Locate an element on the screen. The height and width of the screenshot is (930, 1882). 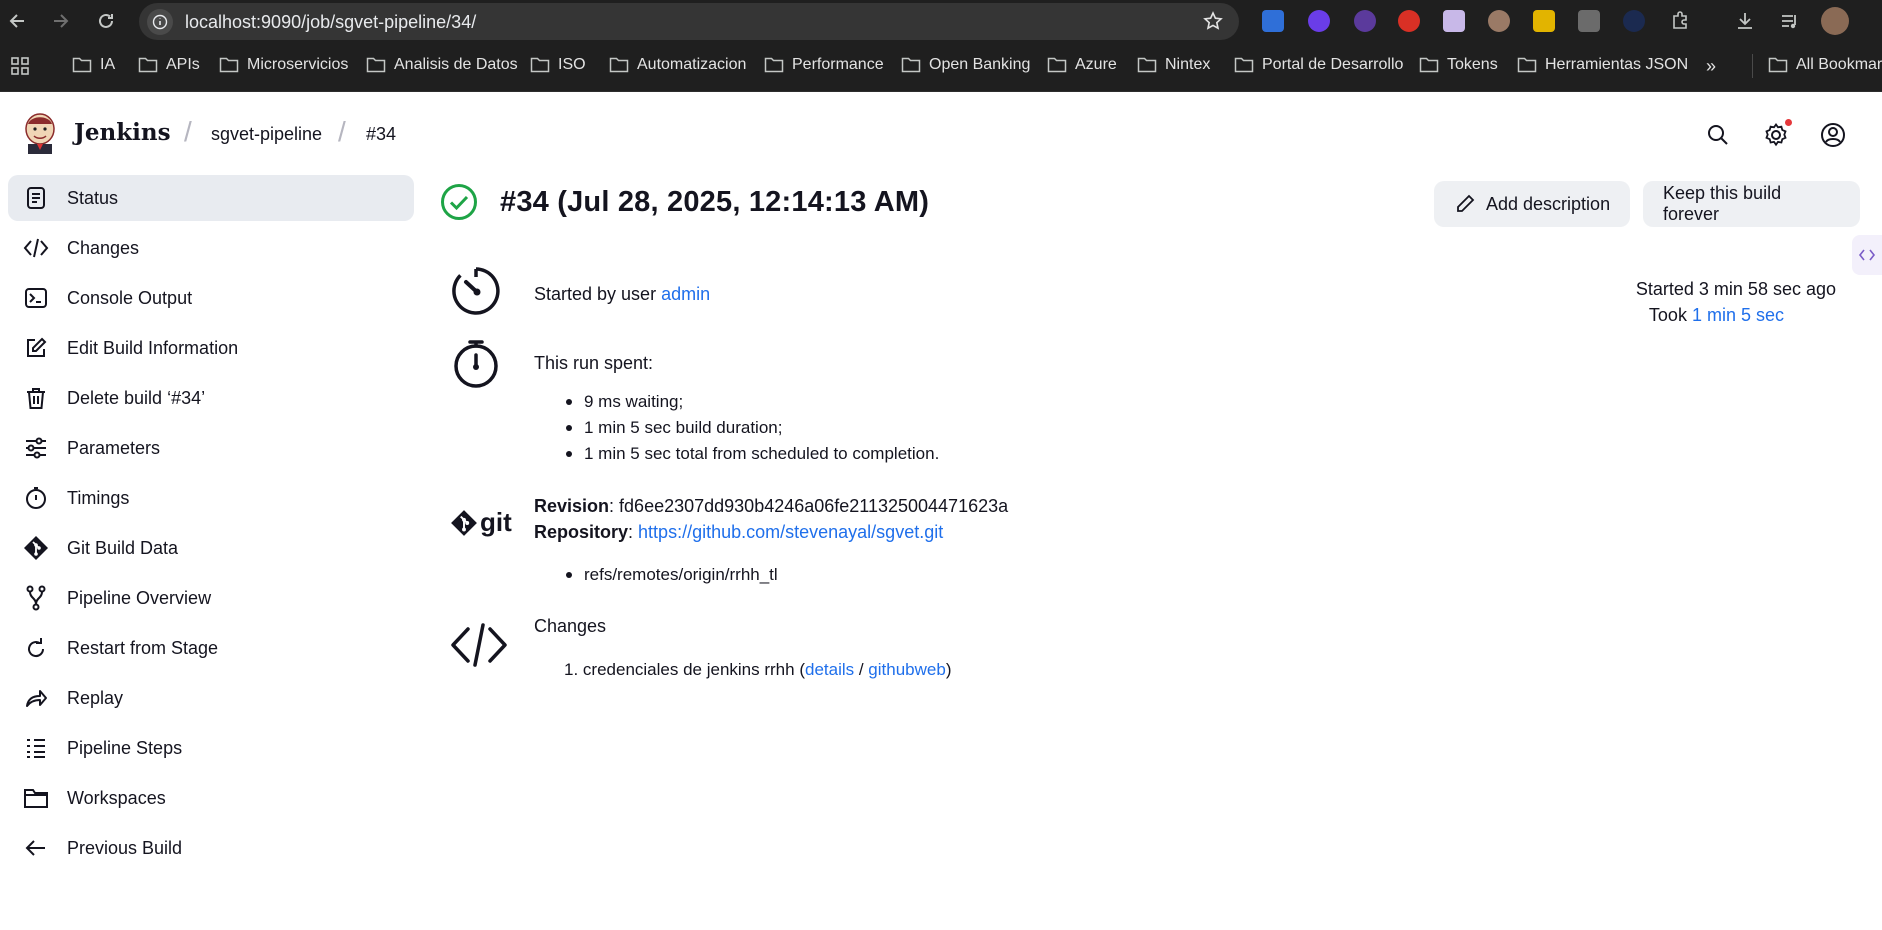
side-panel-tab is located at coordinates (1867, 255).